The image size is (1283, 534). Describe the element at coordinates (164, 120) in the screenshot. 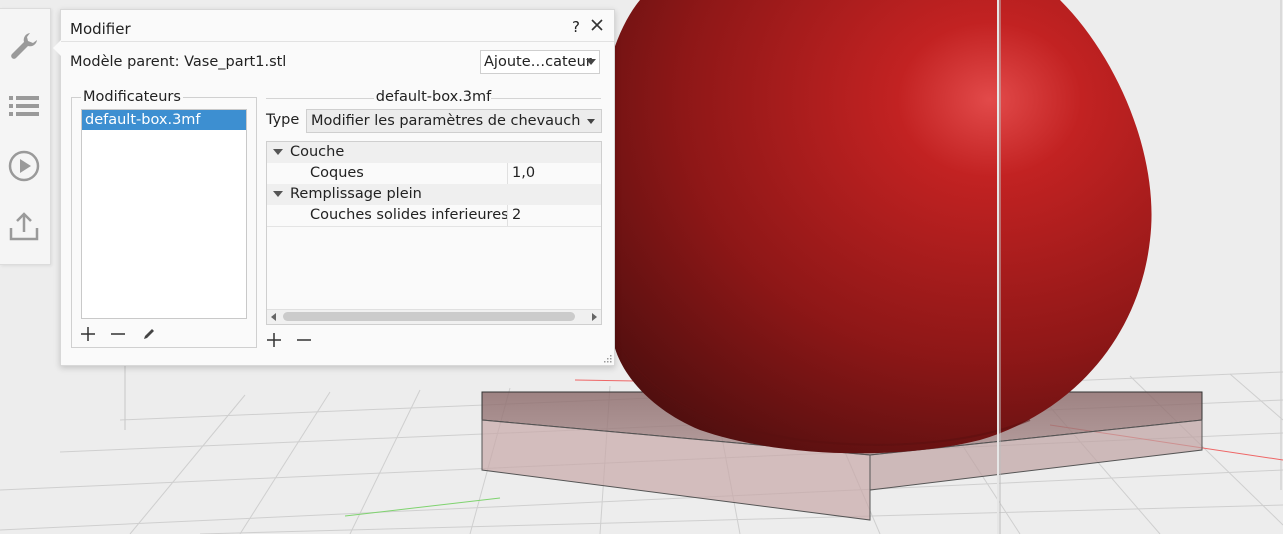

I see `list-item: default-box.3mf` at that location.